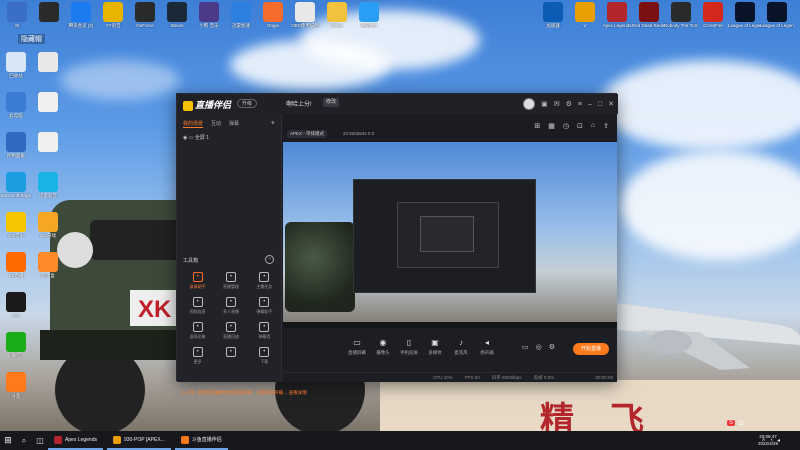 The height and width of the screenshot is (450, 800). Describe the element at coordinates (551, 126) in the screenshot. I see `grid-icon: ▦` at that location.